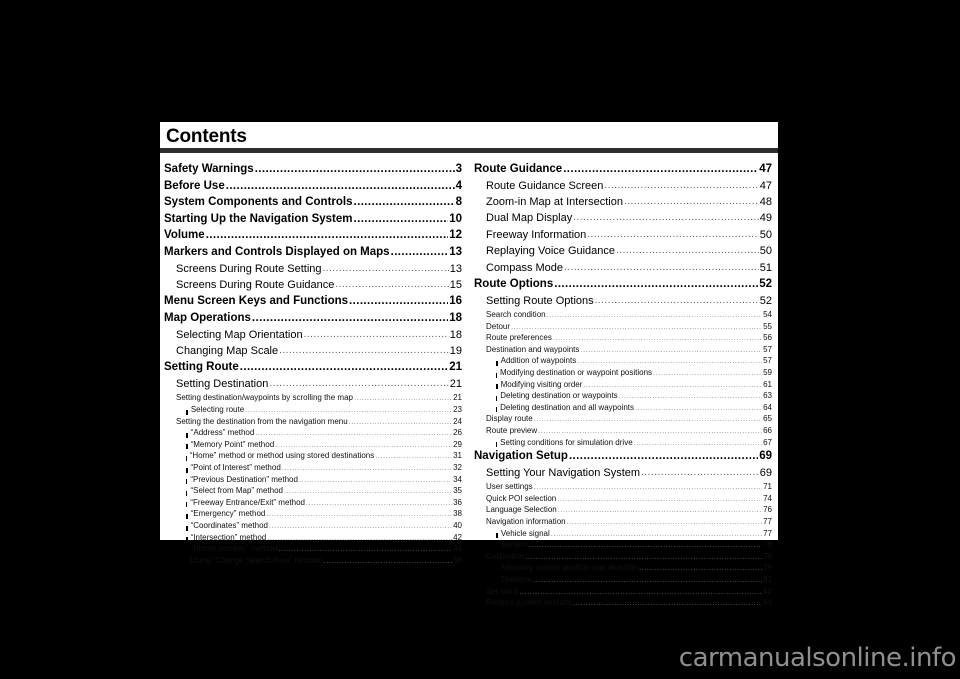 This screenshot has height=679, width=960. What do you see at coordinates (457, 491) in the screenshot?
I see `toc-entry-page-number: 35` at bounding box center [457, 491].